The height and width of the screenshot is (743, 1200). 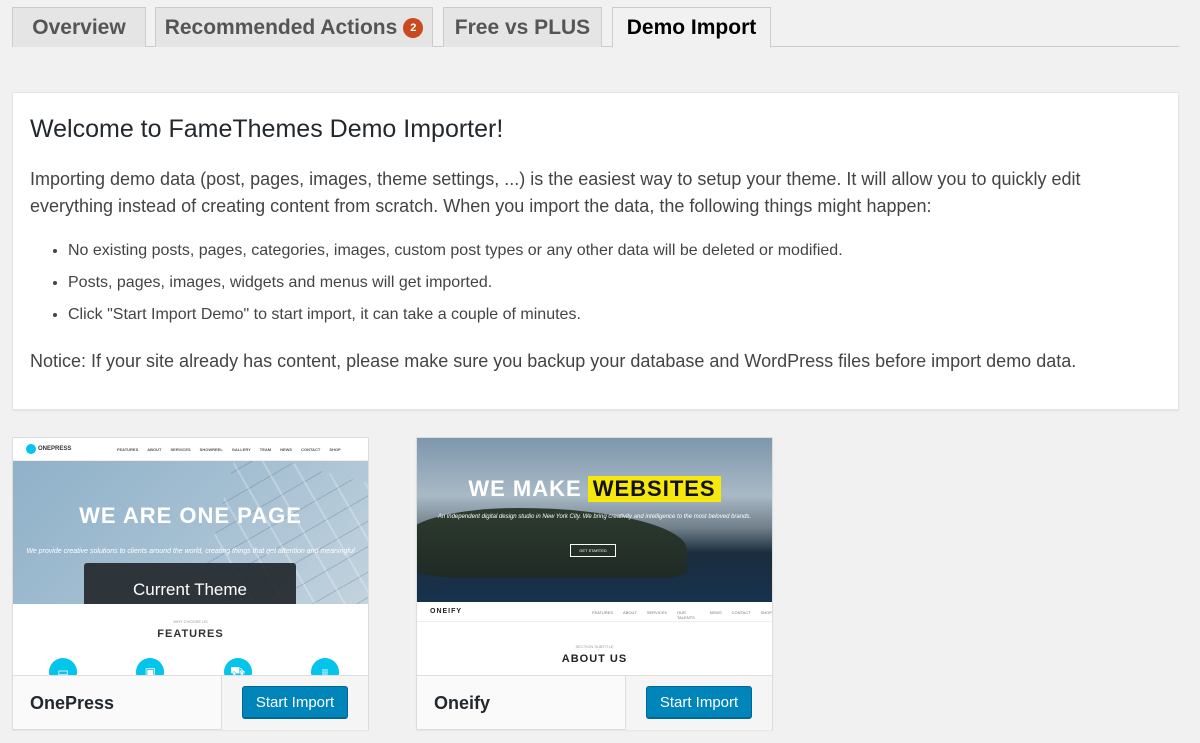 I want to click on logo-icon, so click(x=31, y=449).